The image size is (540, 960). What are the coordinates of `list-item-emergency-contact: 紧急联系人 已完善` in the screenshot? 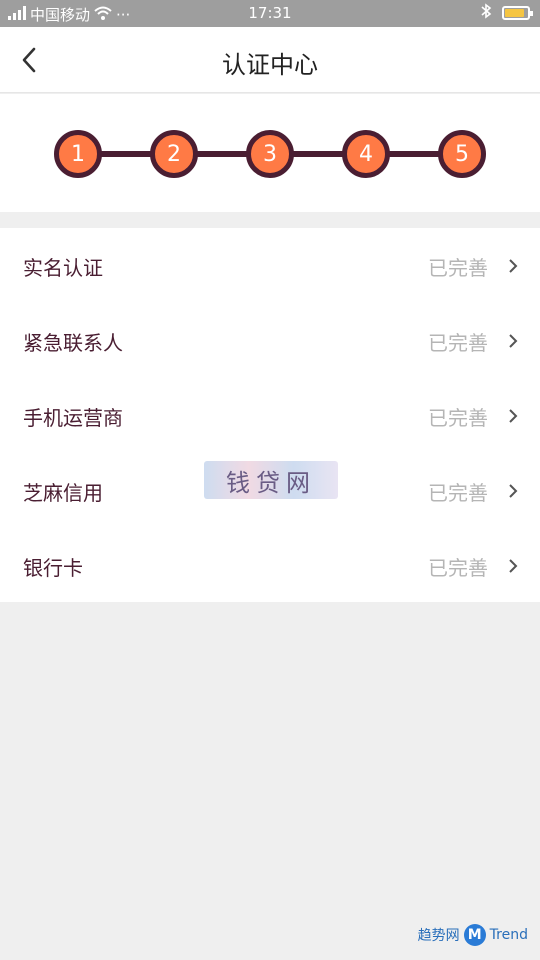 It's located at (270, 340).